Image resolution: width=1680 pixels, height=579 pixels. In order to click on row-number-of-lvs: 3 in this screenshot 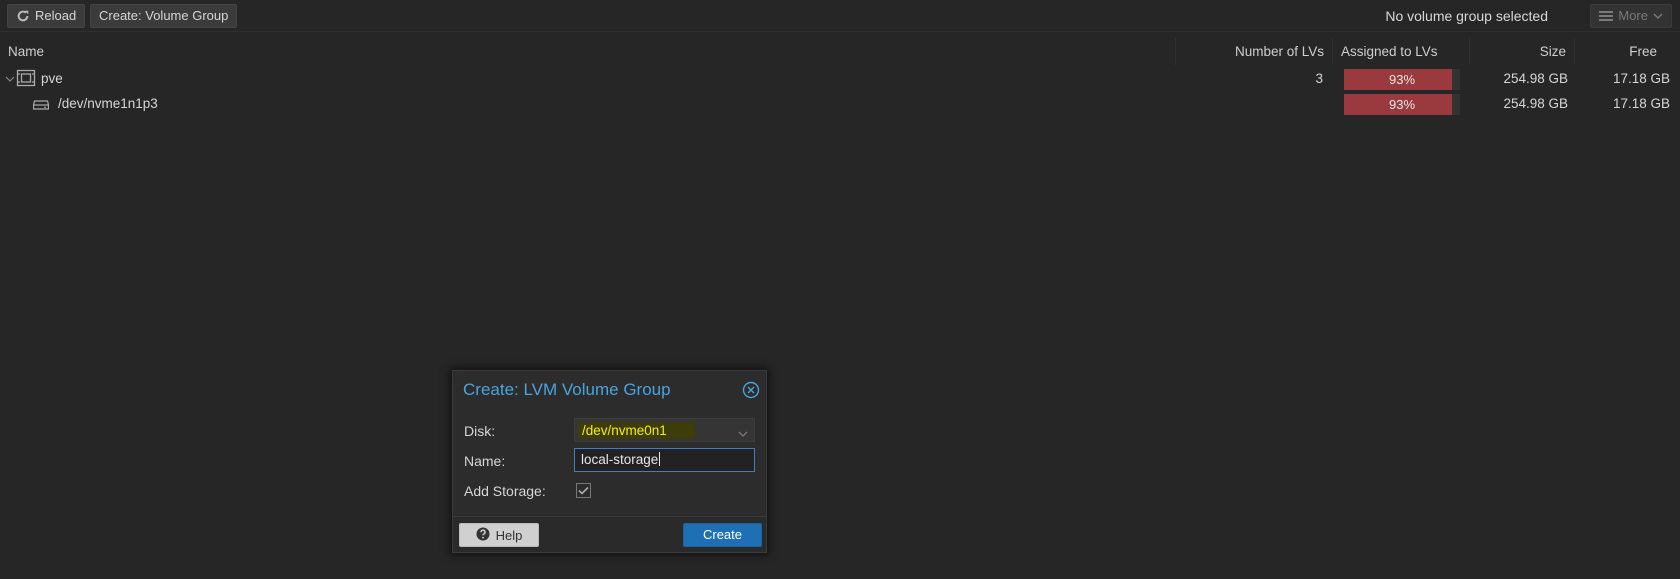, I will do `click(1319, 78)`.